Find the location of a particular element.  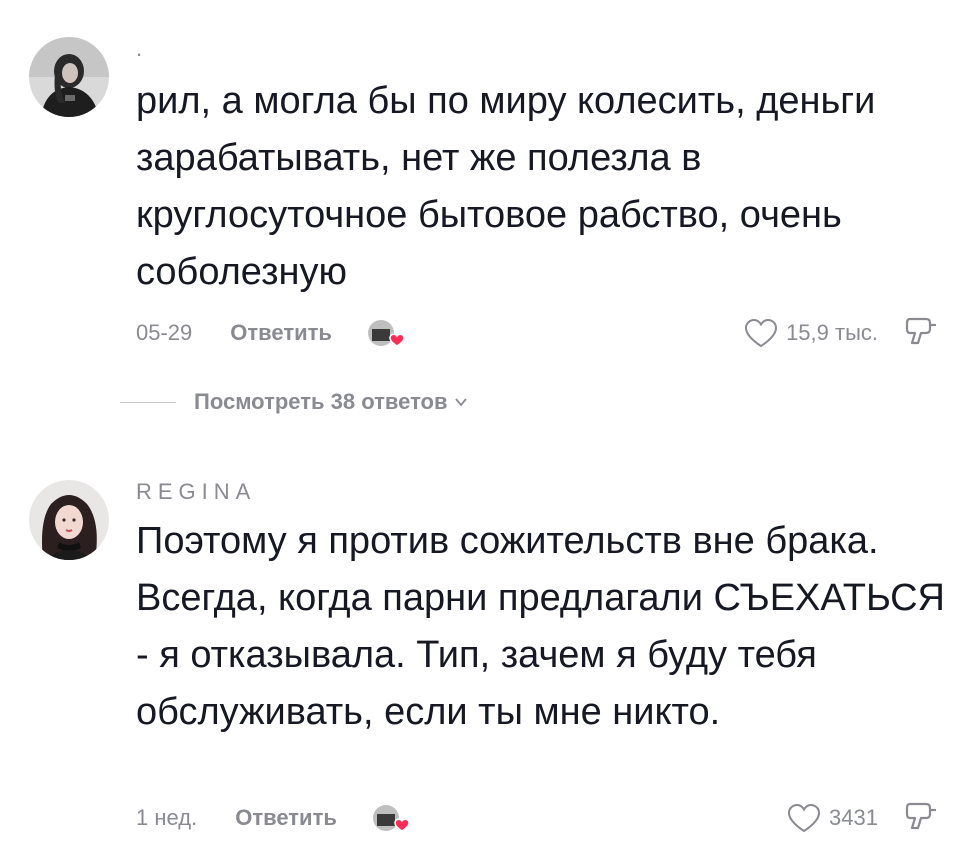

comment-date: 05-29 is located at coordinates (164, 332).